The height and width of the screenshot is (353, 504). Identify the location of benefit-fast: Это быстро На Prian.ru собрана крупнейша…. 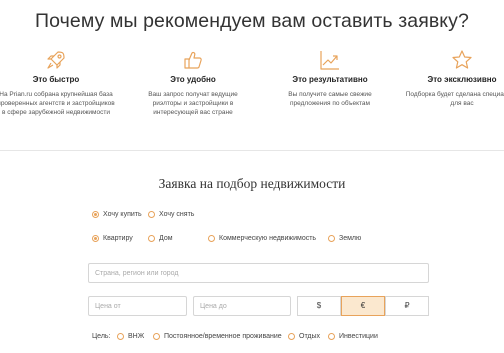
(58, 82).